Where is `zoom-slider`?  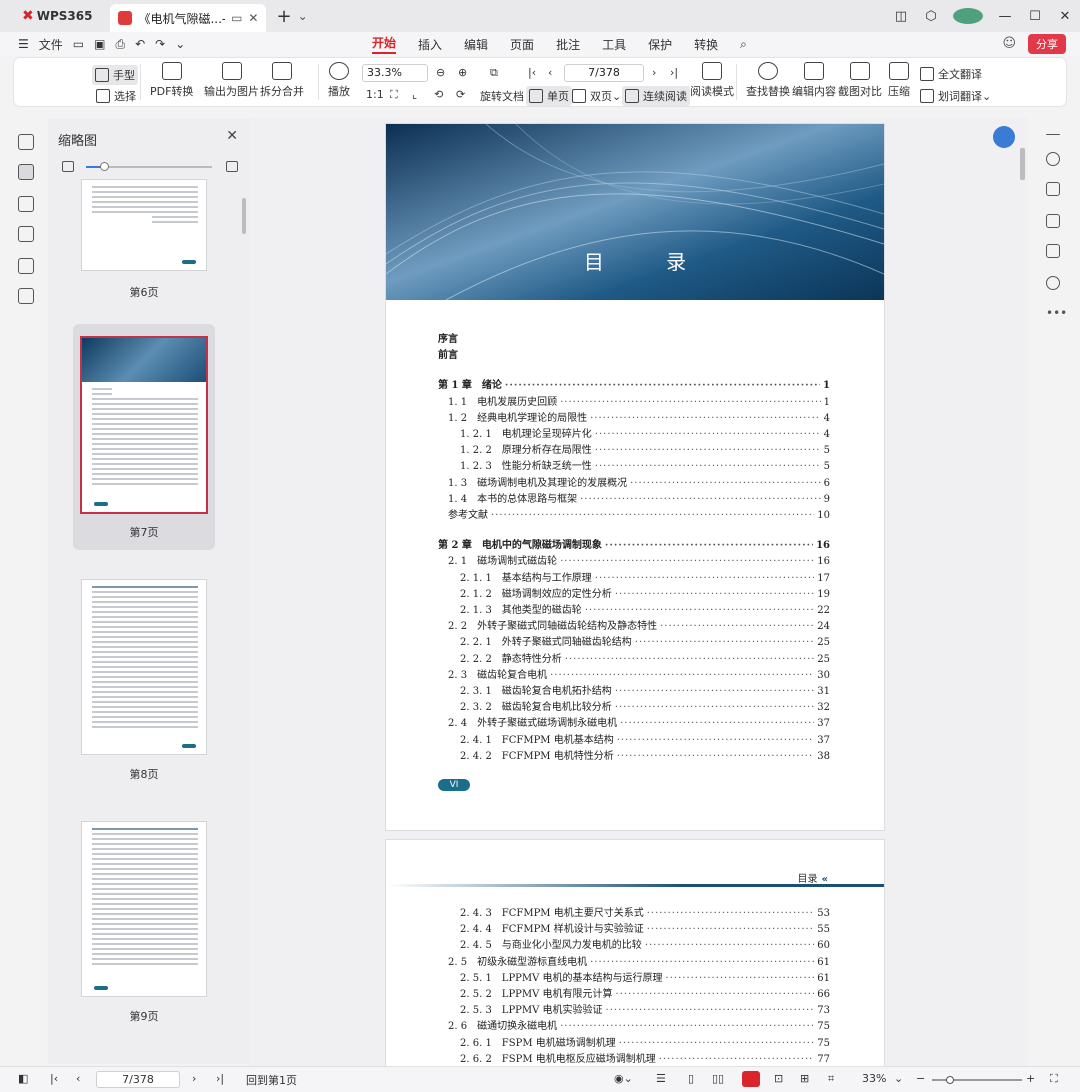 zoom-slider is located at coordinates (977, 1080).